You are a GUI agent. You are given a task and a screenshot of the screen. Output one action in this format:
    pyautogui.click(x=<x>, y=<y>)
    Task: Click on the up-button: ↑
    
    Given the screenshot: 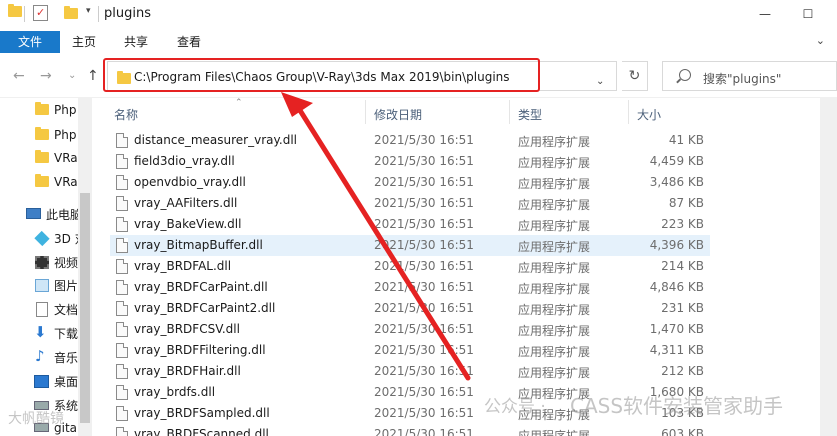 What is the action you would take?
    pyautogui.click(x=93, y=76)
    